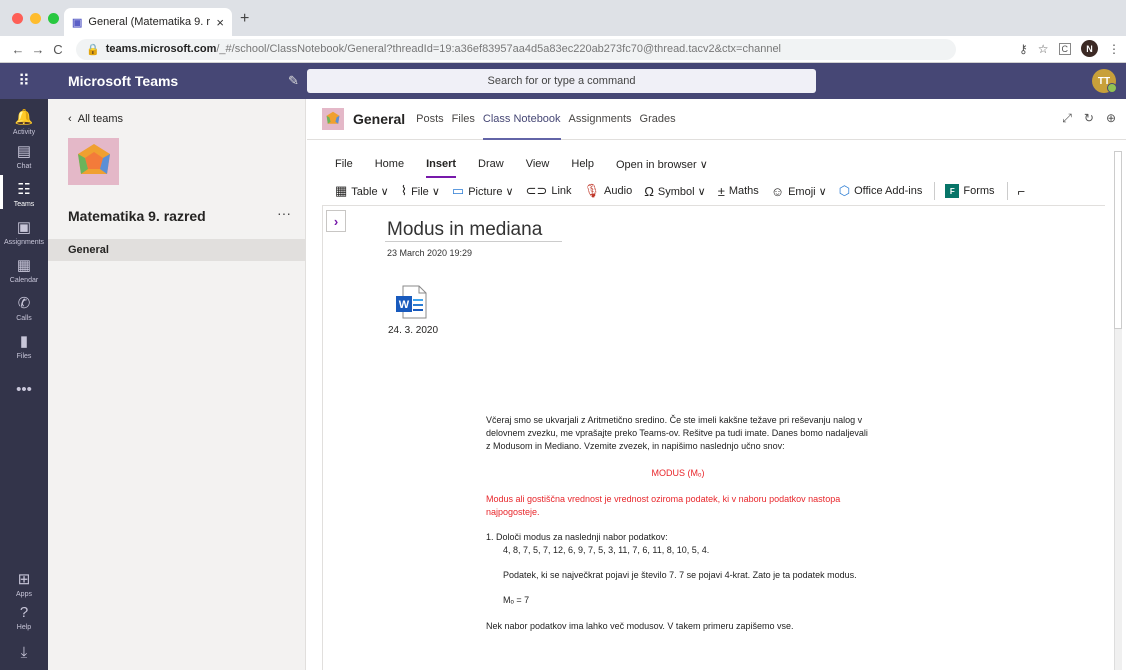 The image size is (1126, 670). I want to click on picture-button: ▭ Picture ∨, so click(483, 191).